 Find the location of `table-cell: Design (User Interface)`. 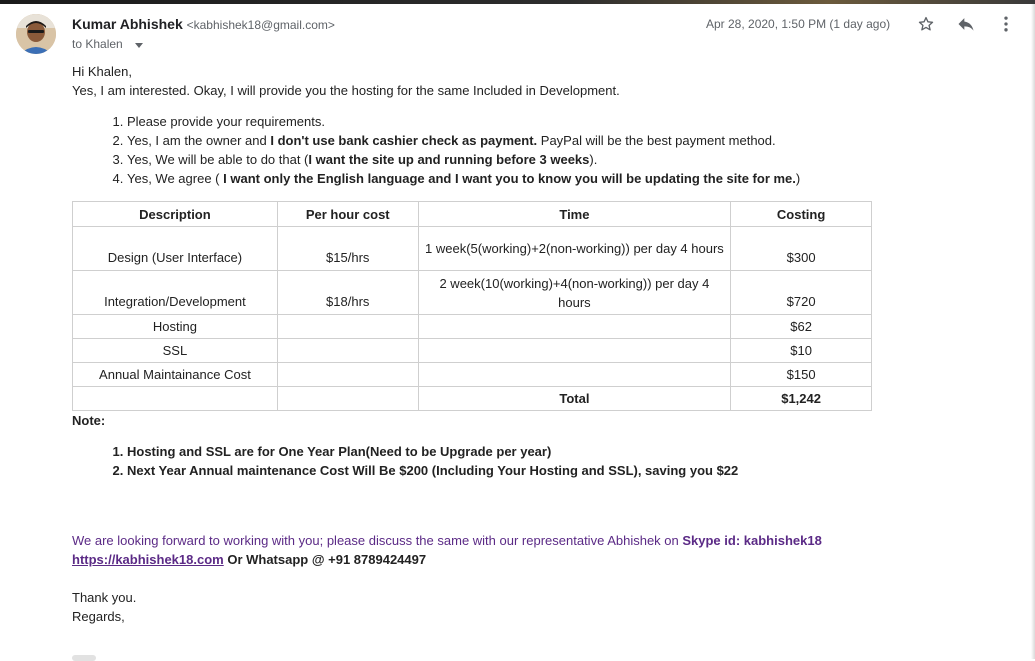

table-cell: Design (User Interface) is located at coordinates (175, 248).